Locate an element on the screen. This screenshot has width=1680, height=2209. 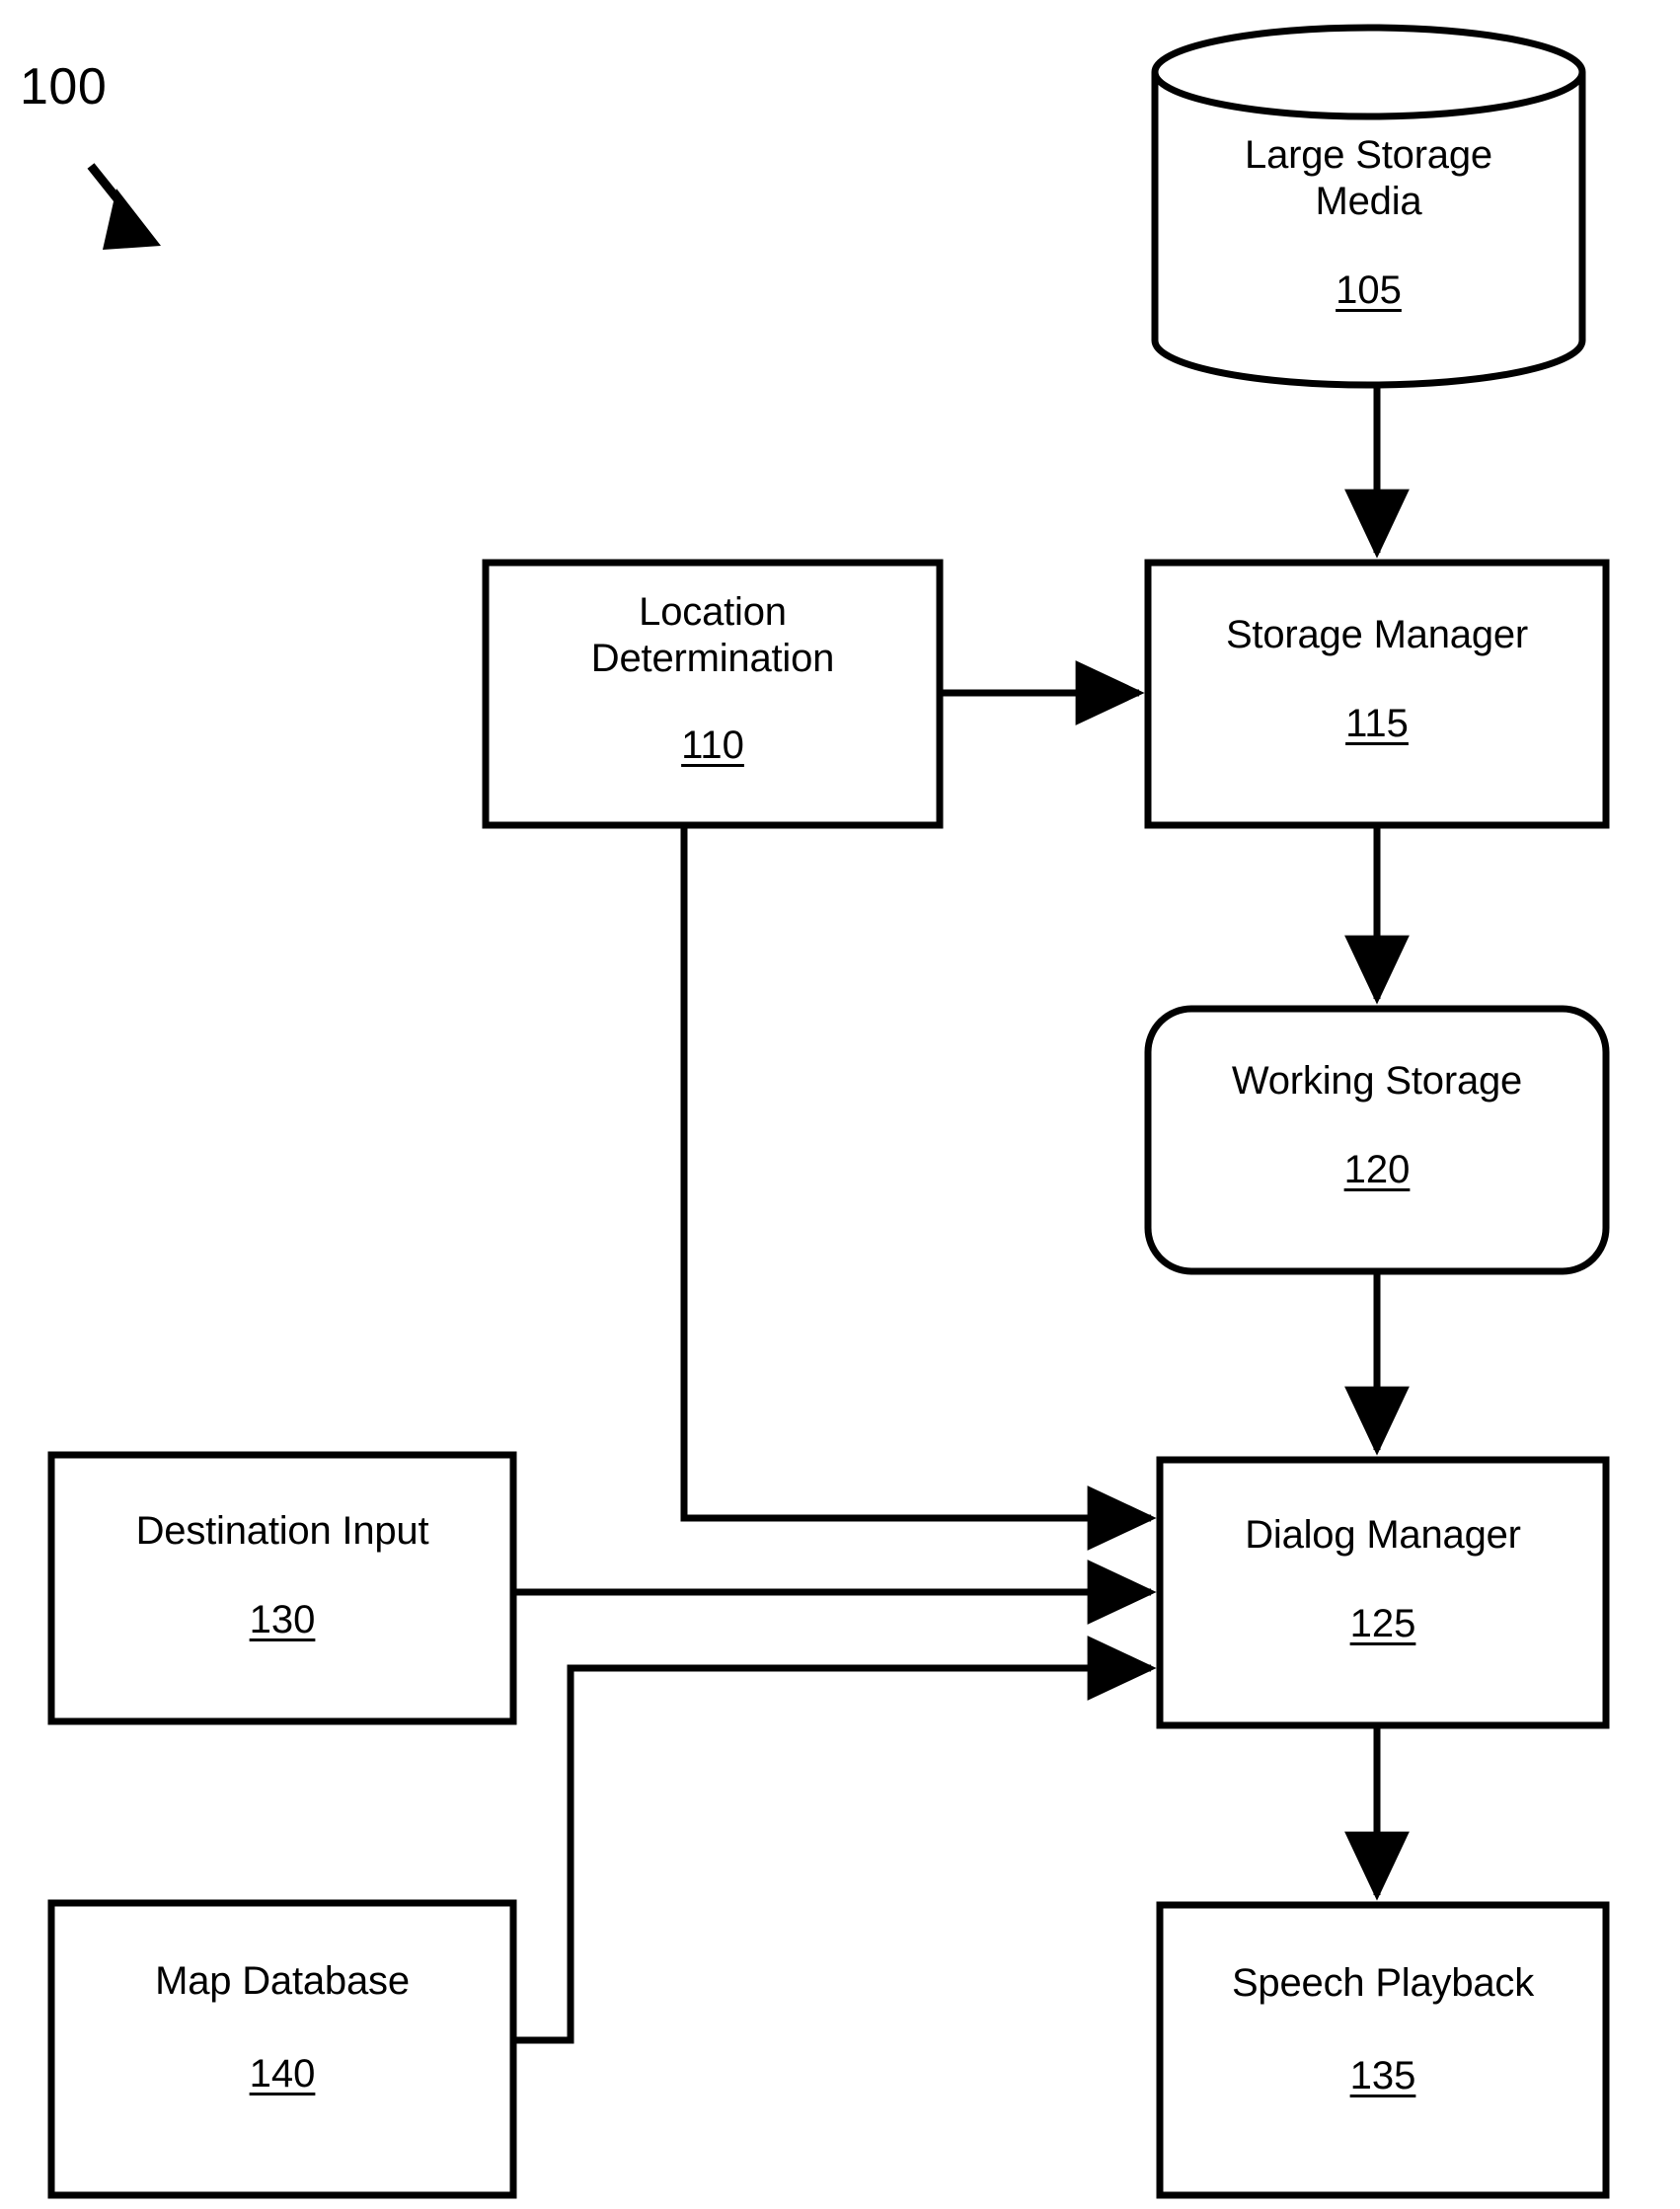
connector-location-determination-to-dialog-manager is located at coordinates (918, 1188).